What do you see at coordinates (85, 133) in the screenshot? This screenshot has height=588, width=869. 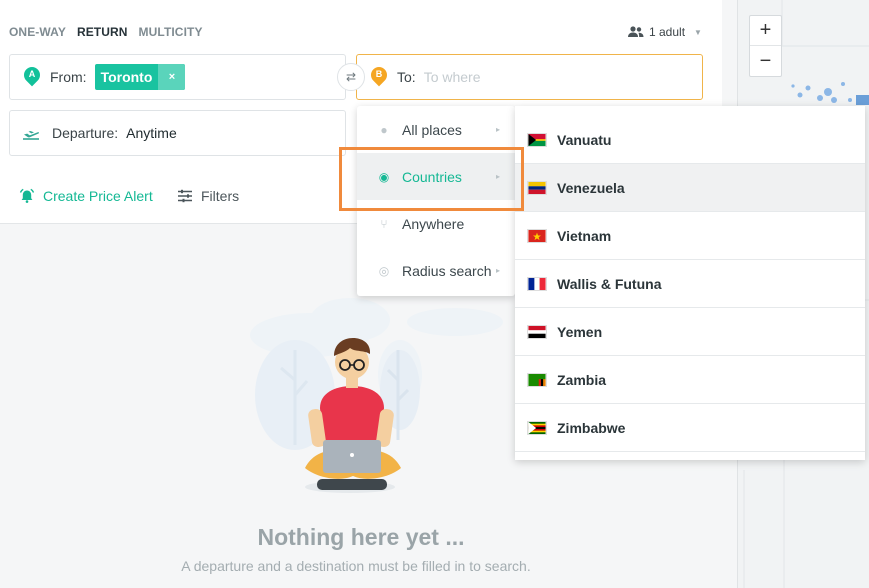 I see `departure-label: Departure:` at bounding box center [85, 133].